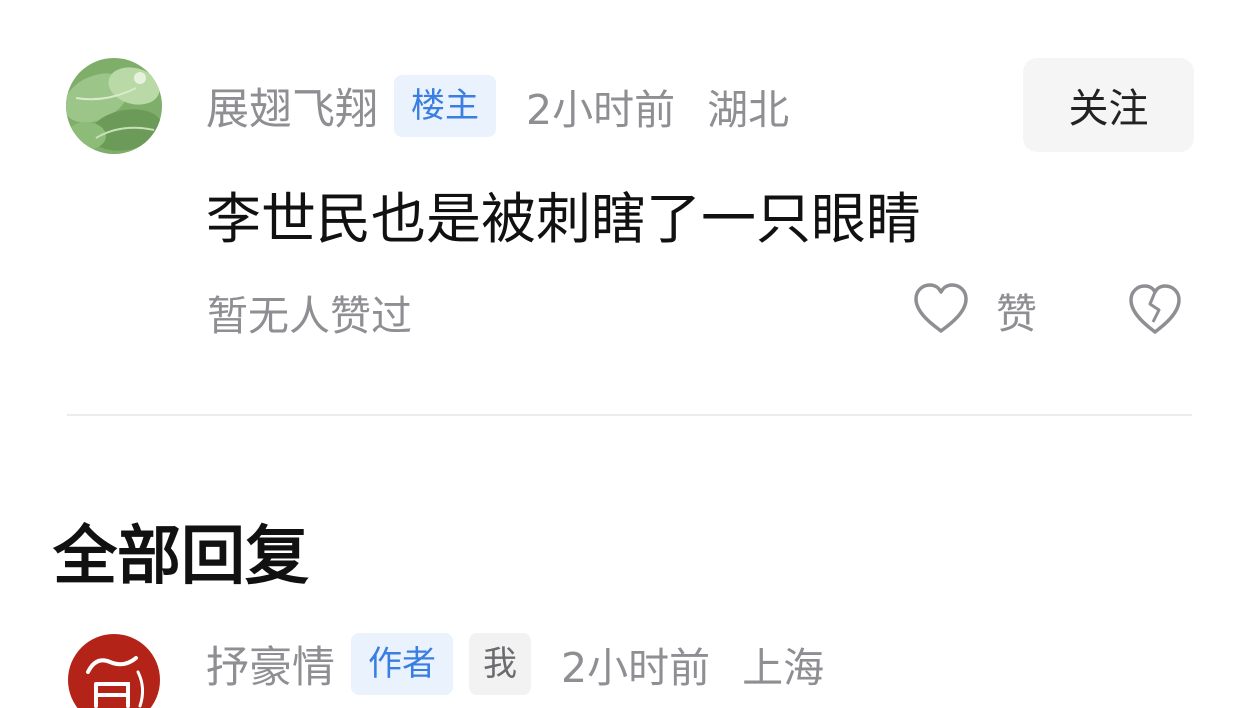 This screenshot has height=708, width=1260. What do you see at coordinates (783, 668) in the screenshot?
I see `reply-location: 上海` at bounding box center [783, 668].